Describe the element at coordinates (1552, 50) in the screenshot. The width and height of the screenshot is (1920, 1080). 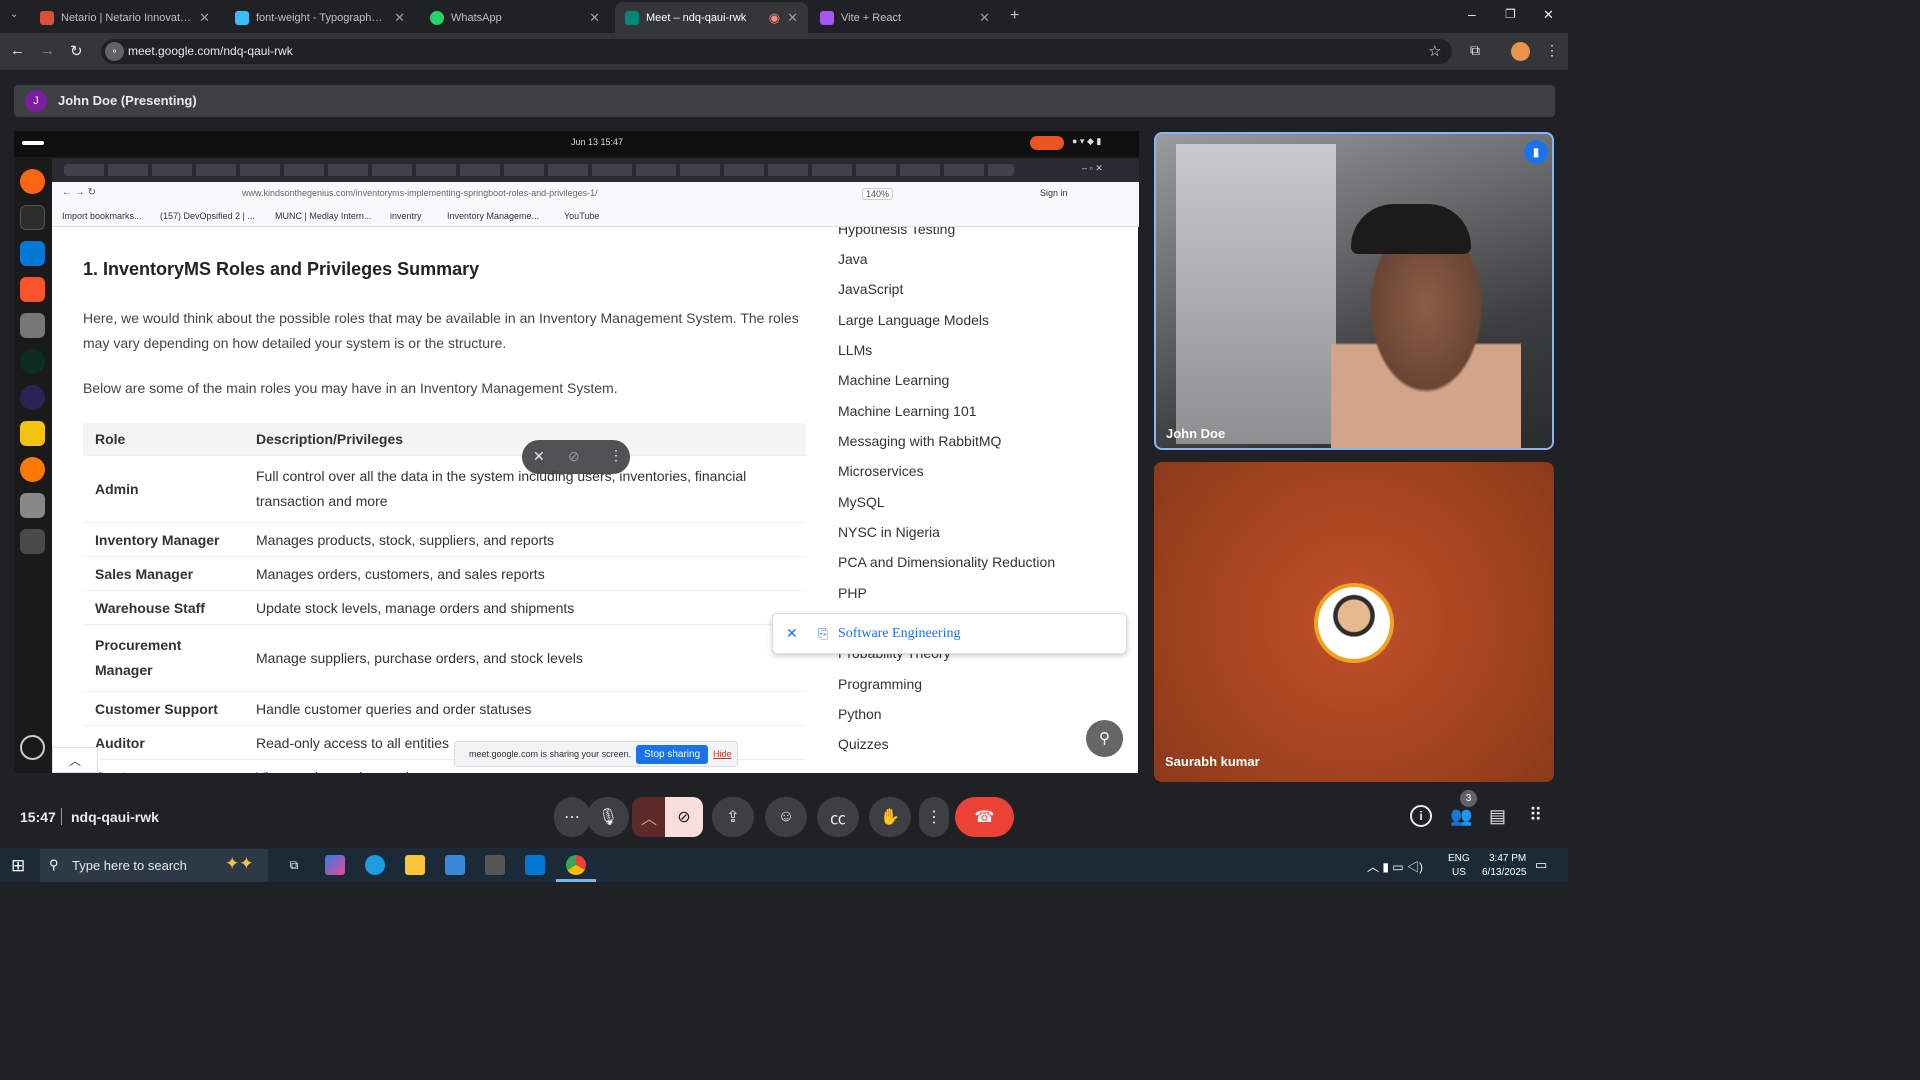
I see `browser-menu-icon: ⋮` at that location.